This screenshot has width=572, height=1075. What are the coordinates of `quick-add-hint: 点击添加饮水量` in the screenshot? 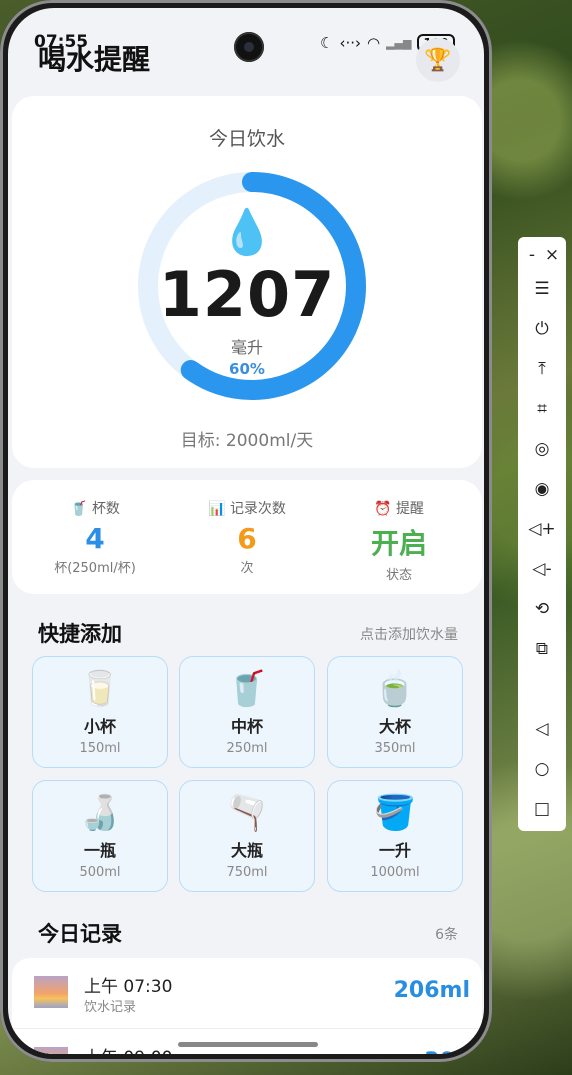 It's located at (409, 635).